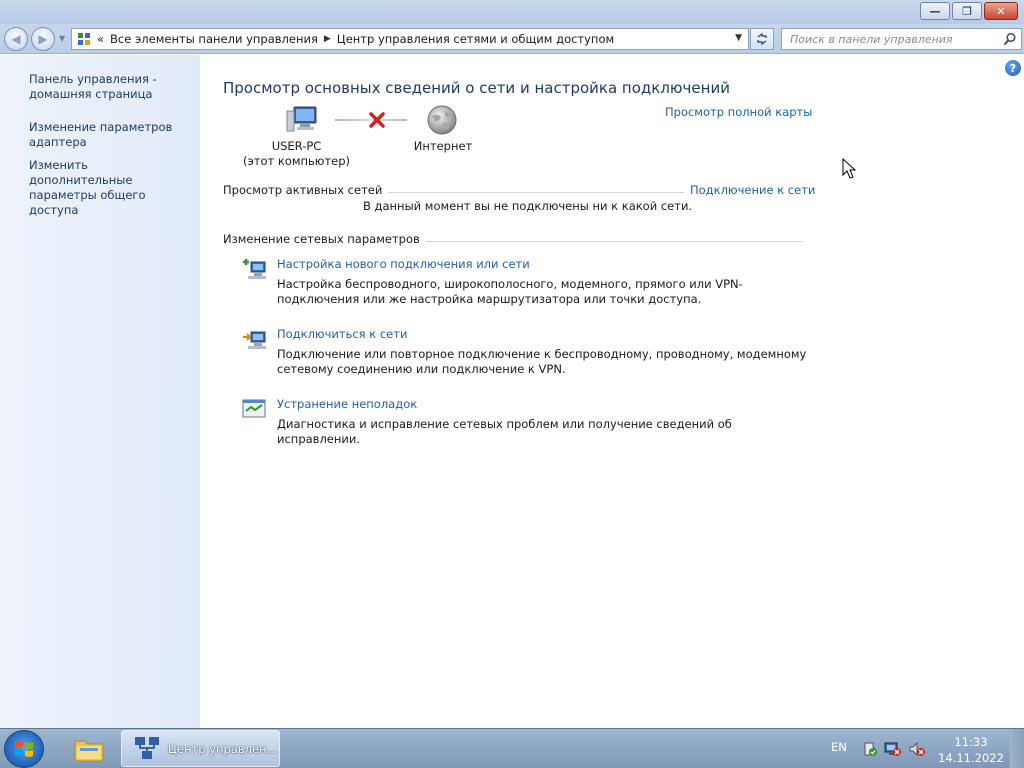 The image size is (1024, 768). What do you see at coordinates (738, 112) in the screenshot?
I see `full-map-link: Просмотр полной карты` at bounding box center [738, 112].